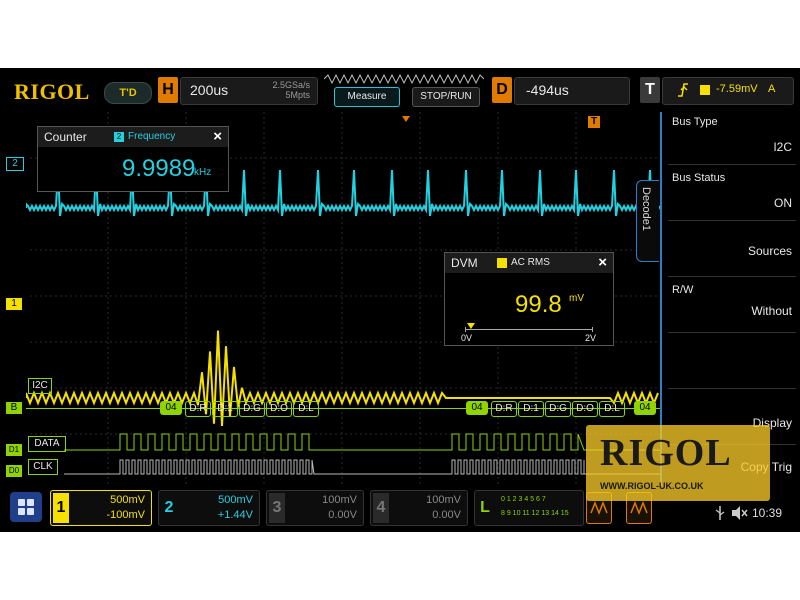 This screenshot has height=600, width=800. What do you see at coordinates (502, 90) in the screenshot?
I see `delay-tag: D` at bounding box center [502, 90].